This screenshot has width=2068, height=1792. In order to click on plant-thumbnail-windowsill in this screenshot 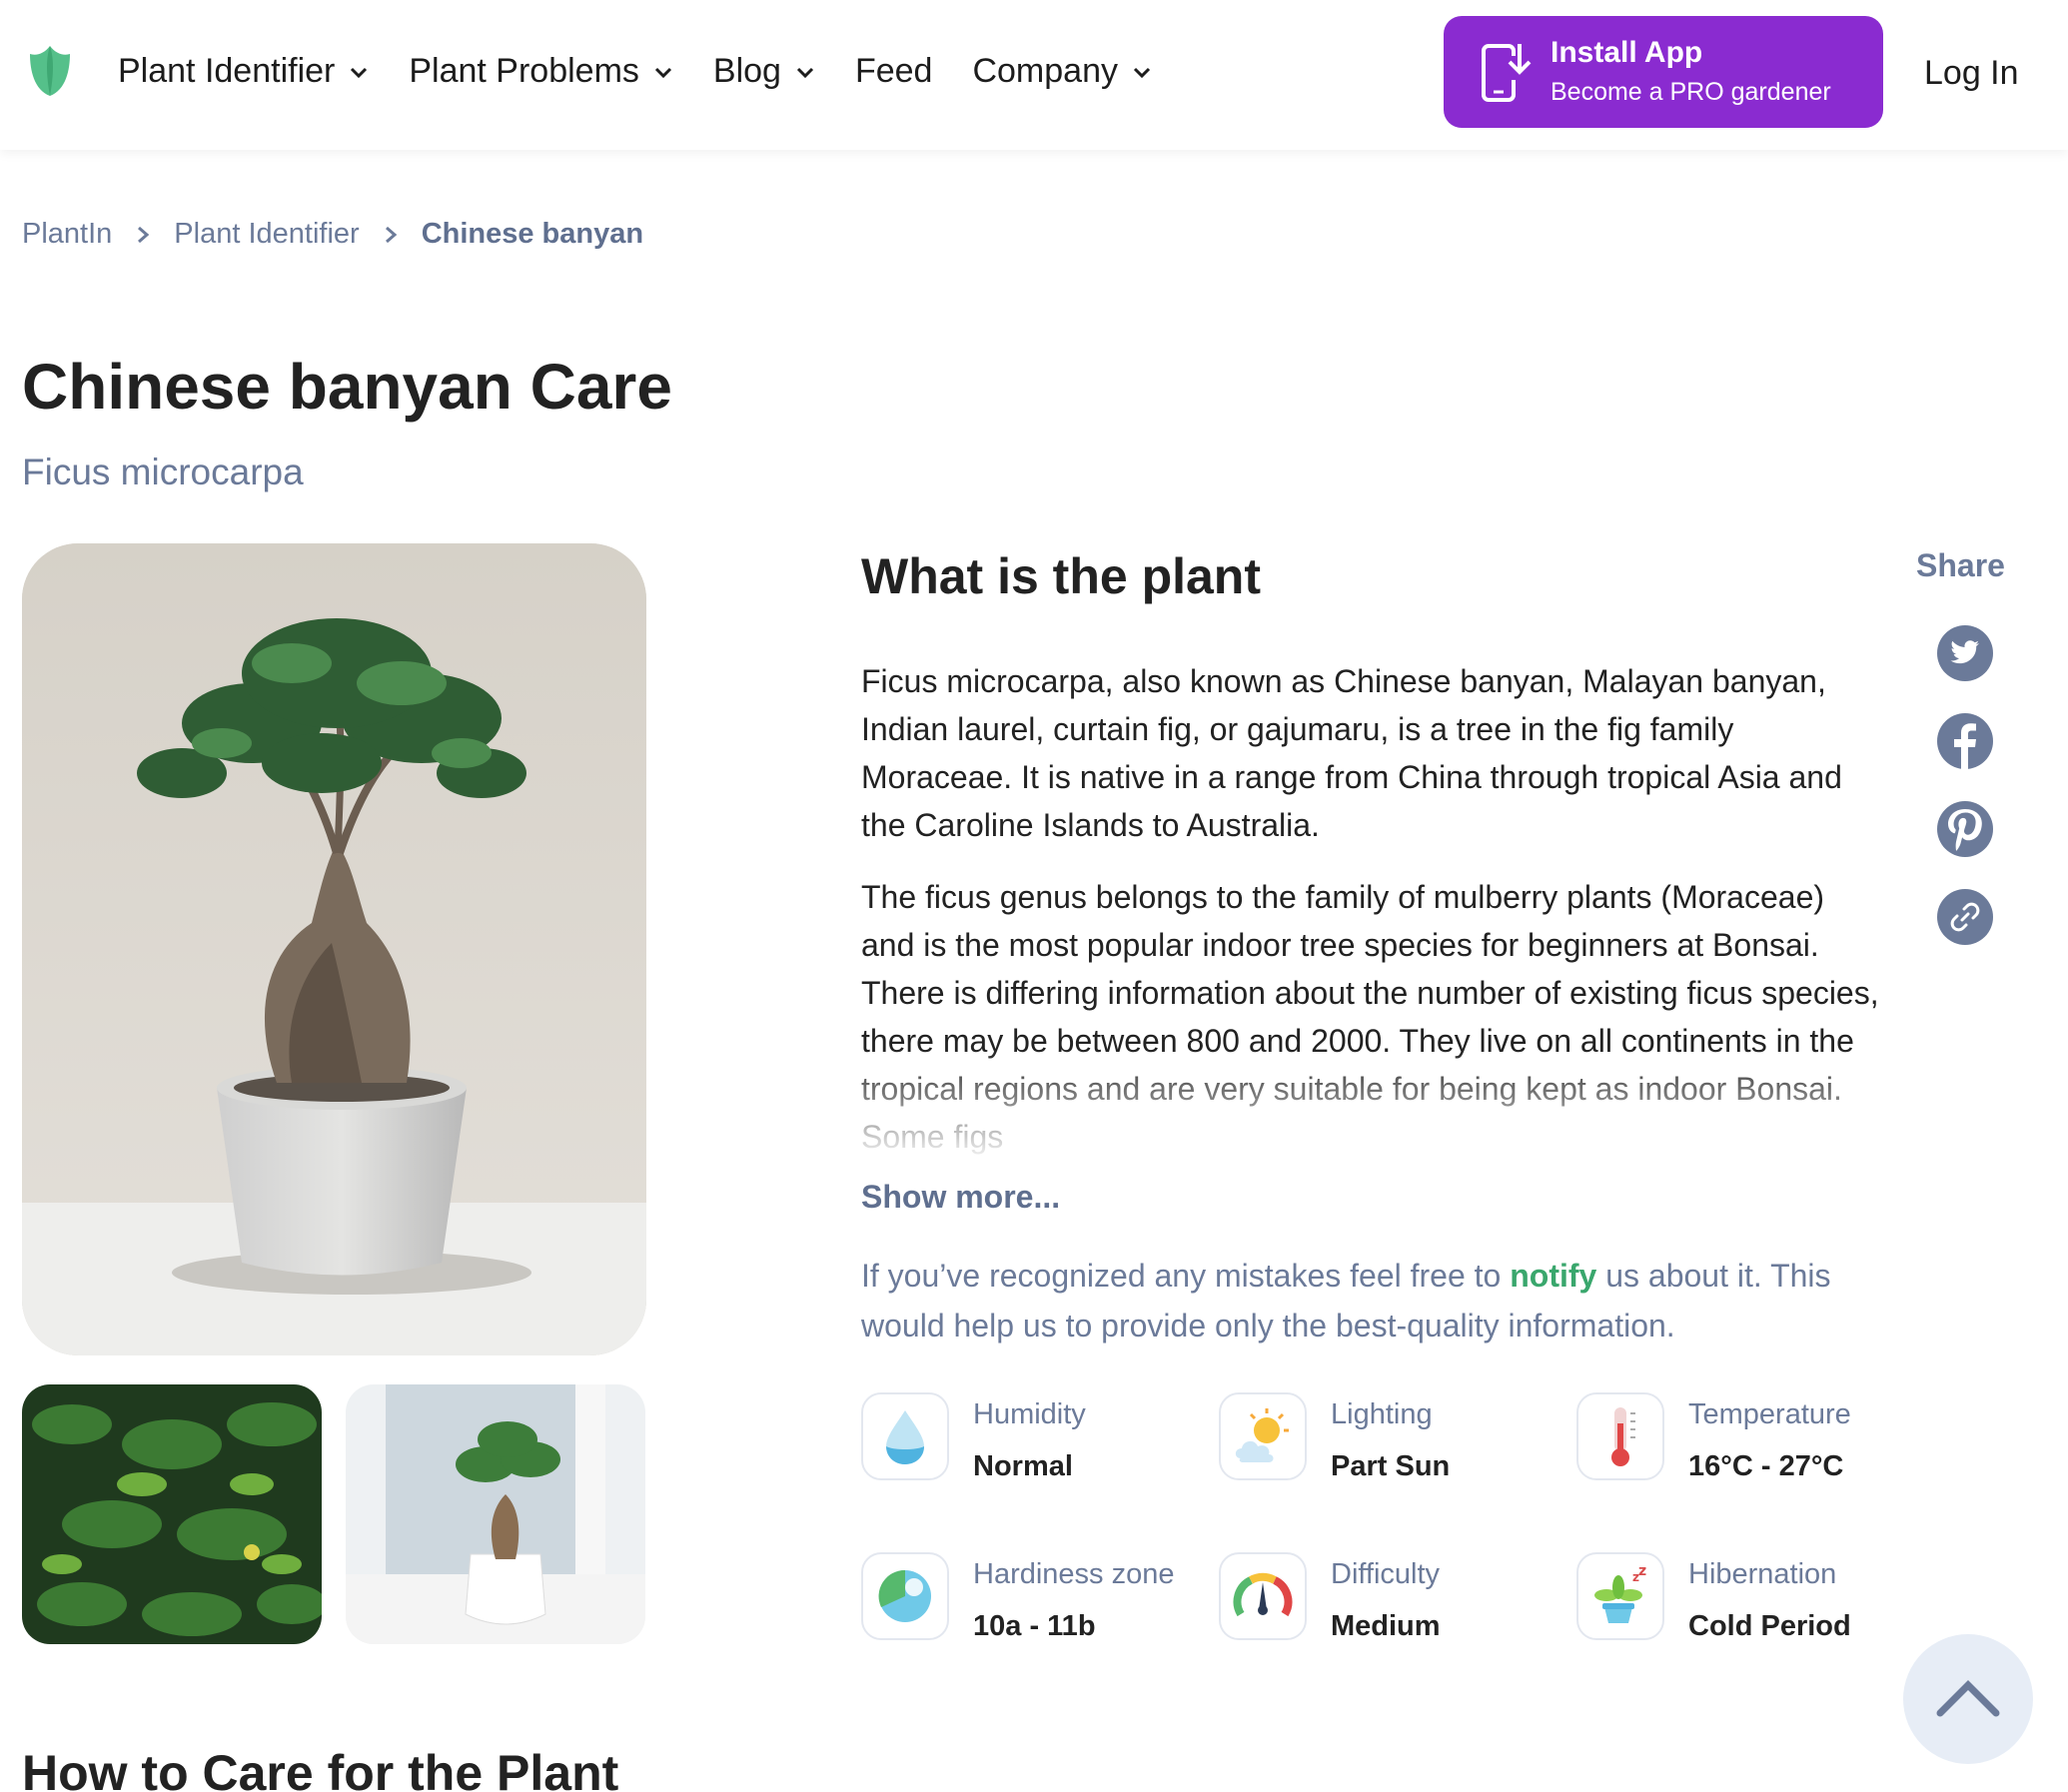, I will do `click(495, 1514)`.